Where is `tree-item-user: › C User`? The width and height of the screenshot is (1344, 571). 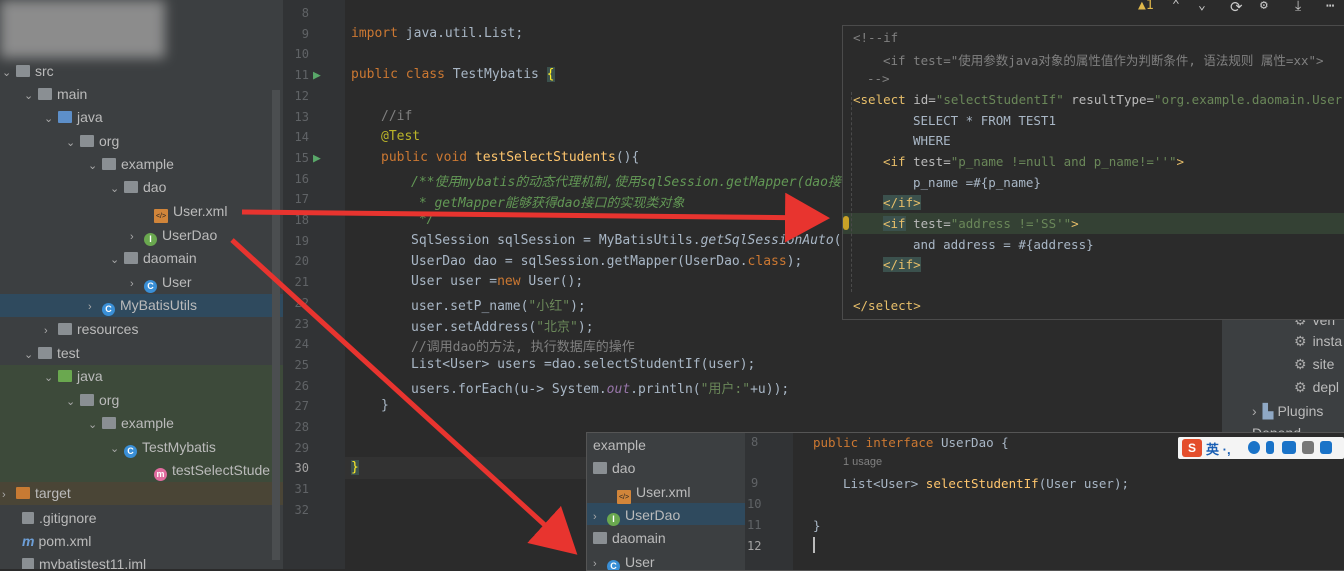 tree-item-user: › C User is located at coordinates (161, 282).